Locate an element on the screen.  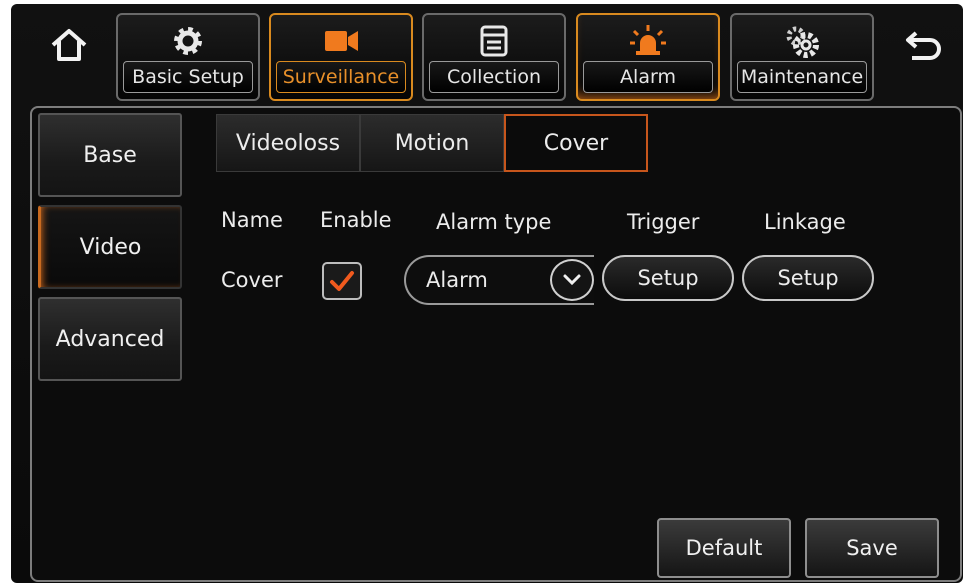
enable-checkbox is located at coordinates (342, 281).